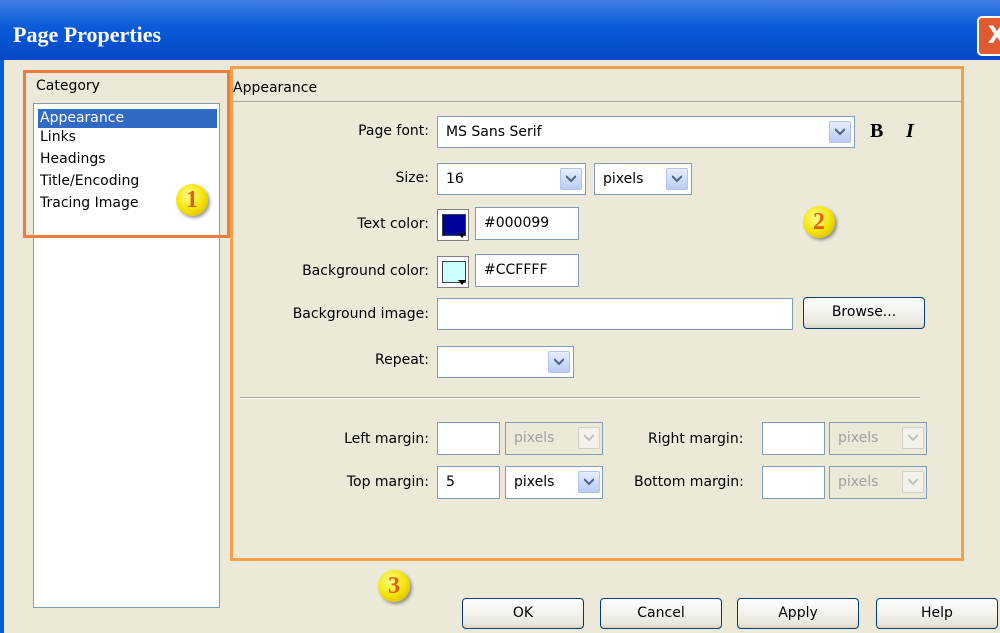  Describe the element at coordinates (798, 613) in the screenshot. I see `apply-button: Apply` at that location.